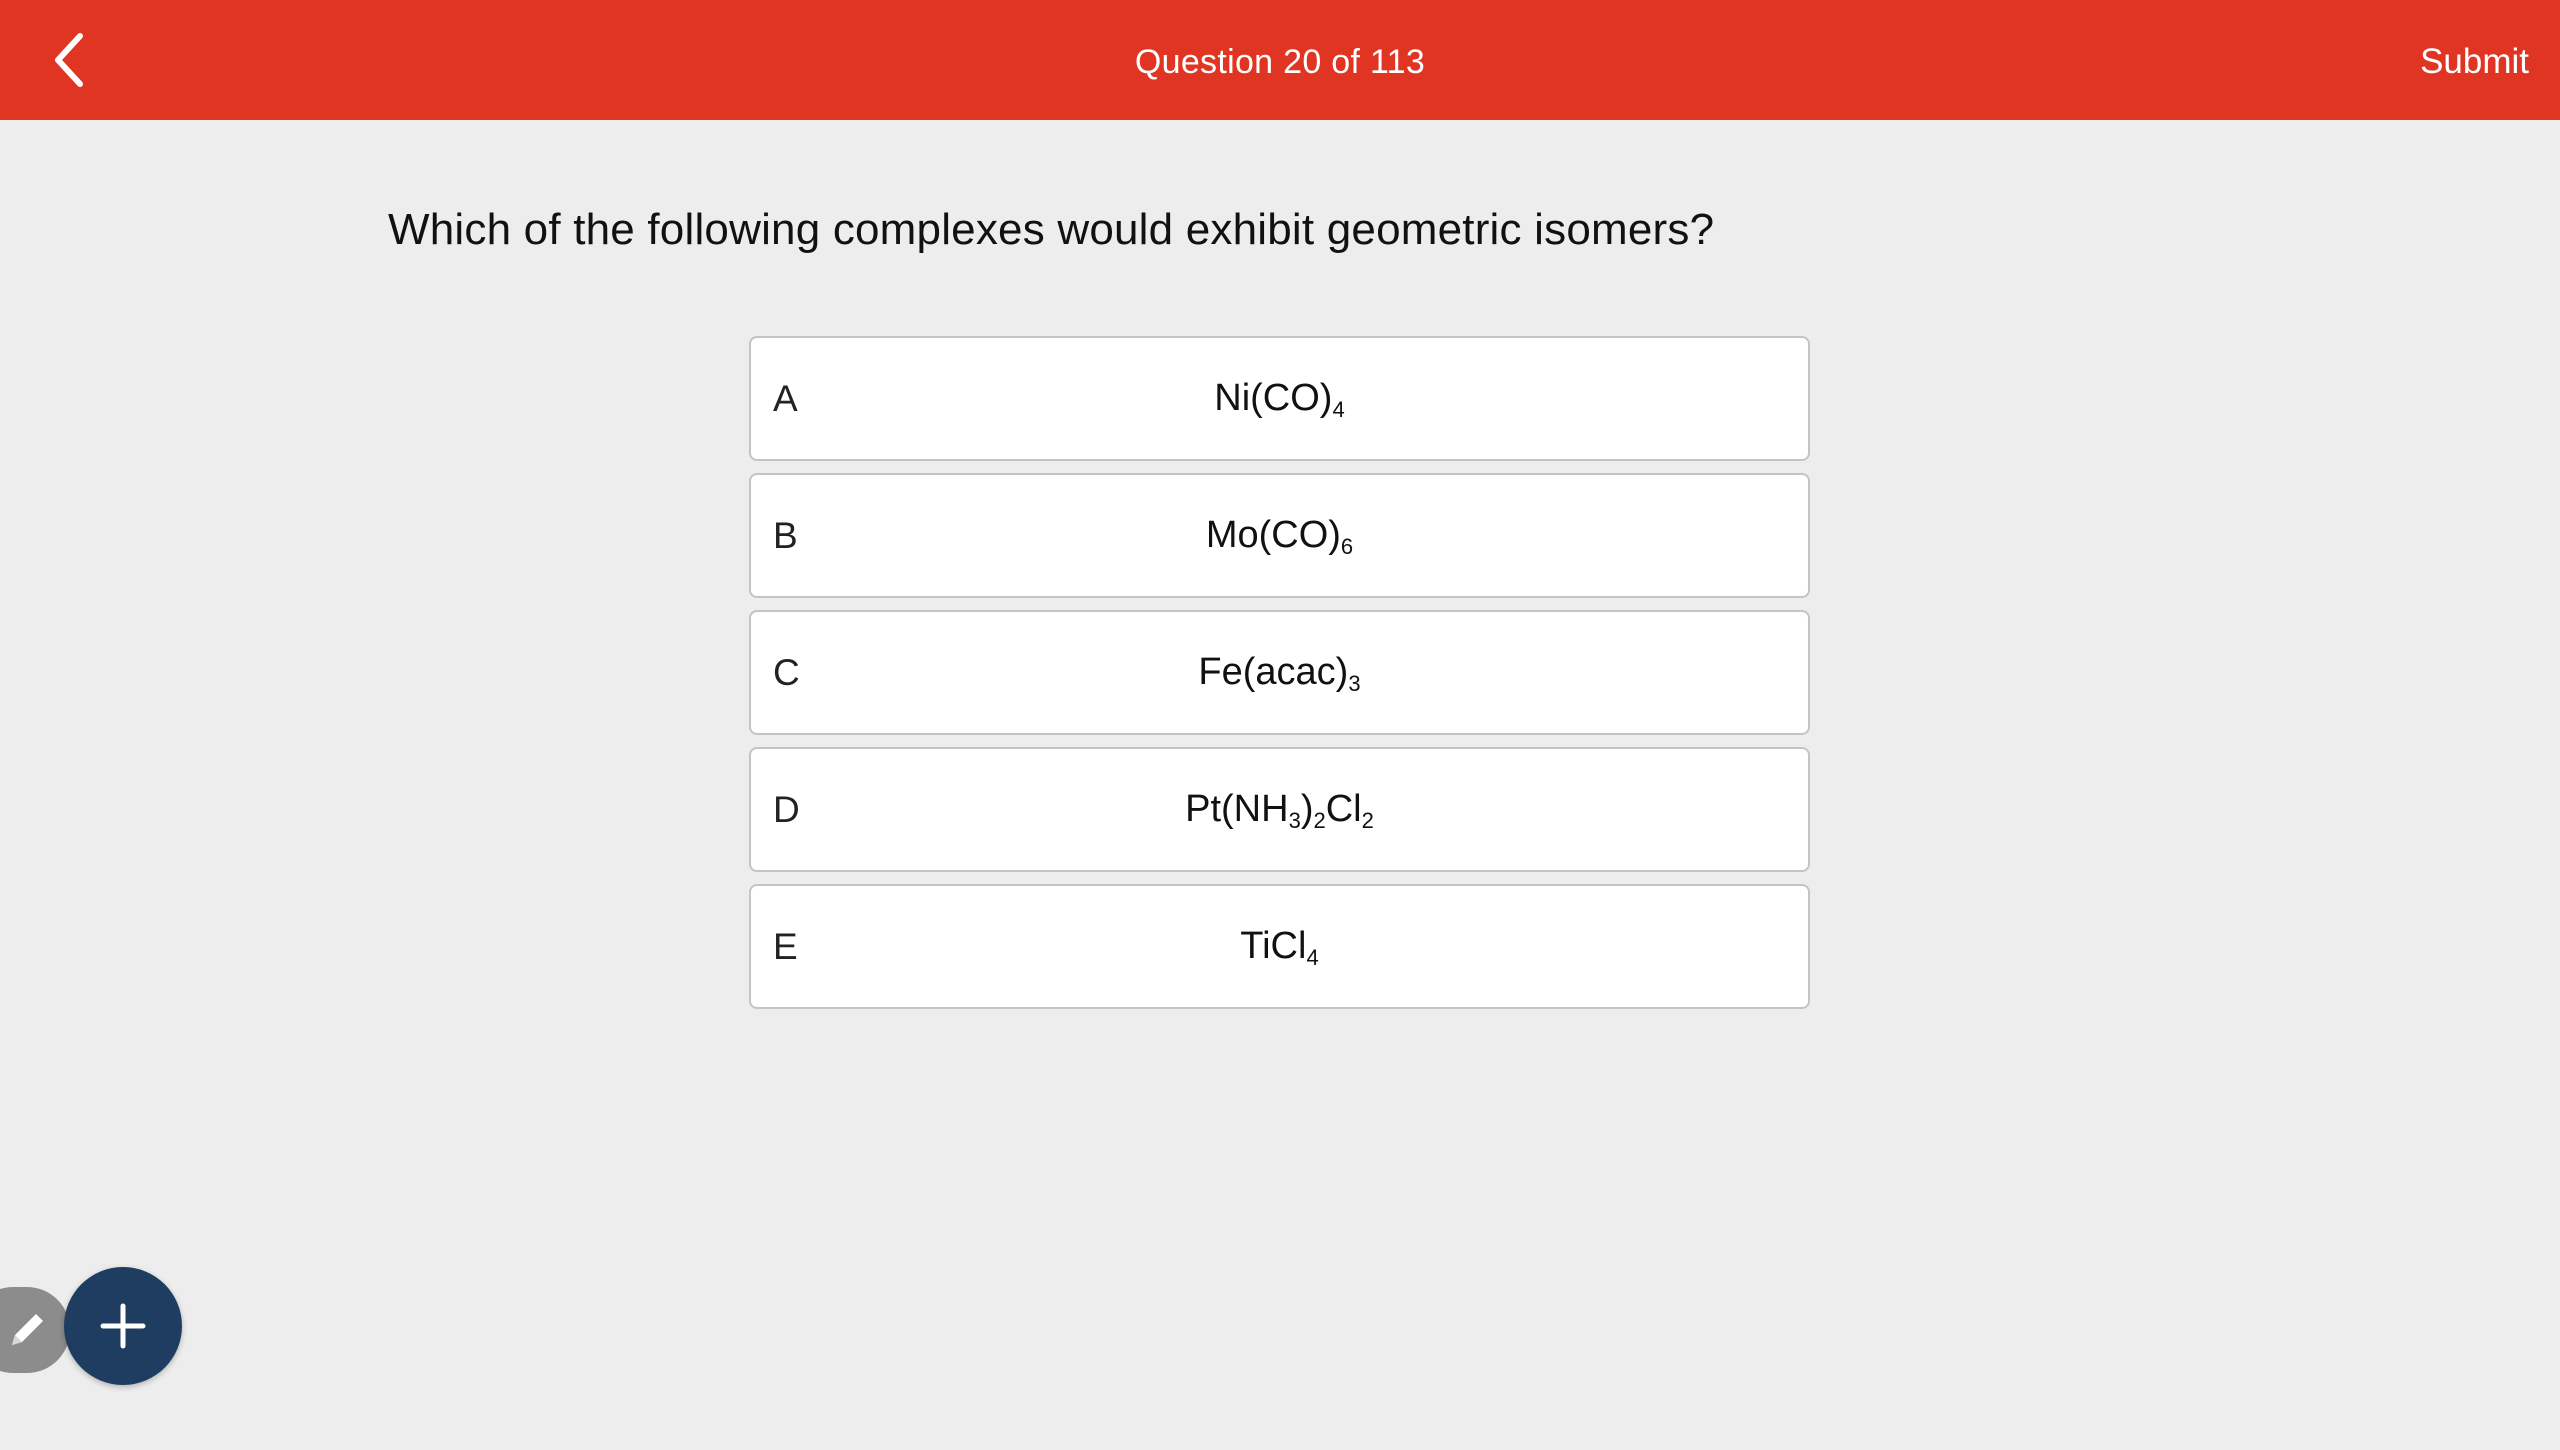 Image resolution: width=2560 pixels, height=1450 pixels. I want to click on option-formula: Mo(CO)6, so click(1279, 535).